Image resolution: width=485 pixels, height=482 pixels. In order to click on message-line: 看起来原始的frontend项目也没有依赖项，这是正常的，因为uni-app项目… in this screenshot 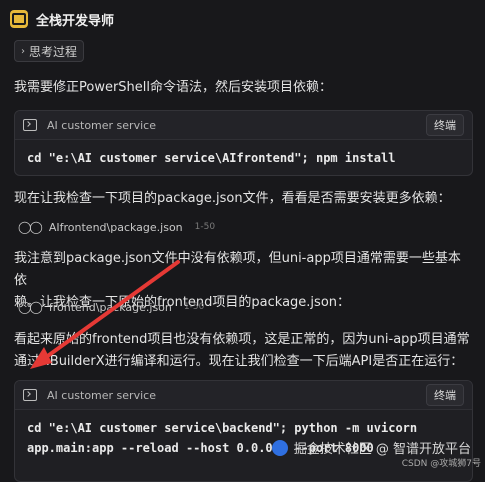, I will do `click(242, 339)`.